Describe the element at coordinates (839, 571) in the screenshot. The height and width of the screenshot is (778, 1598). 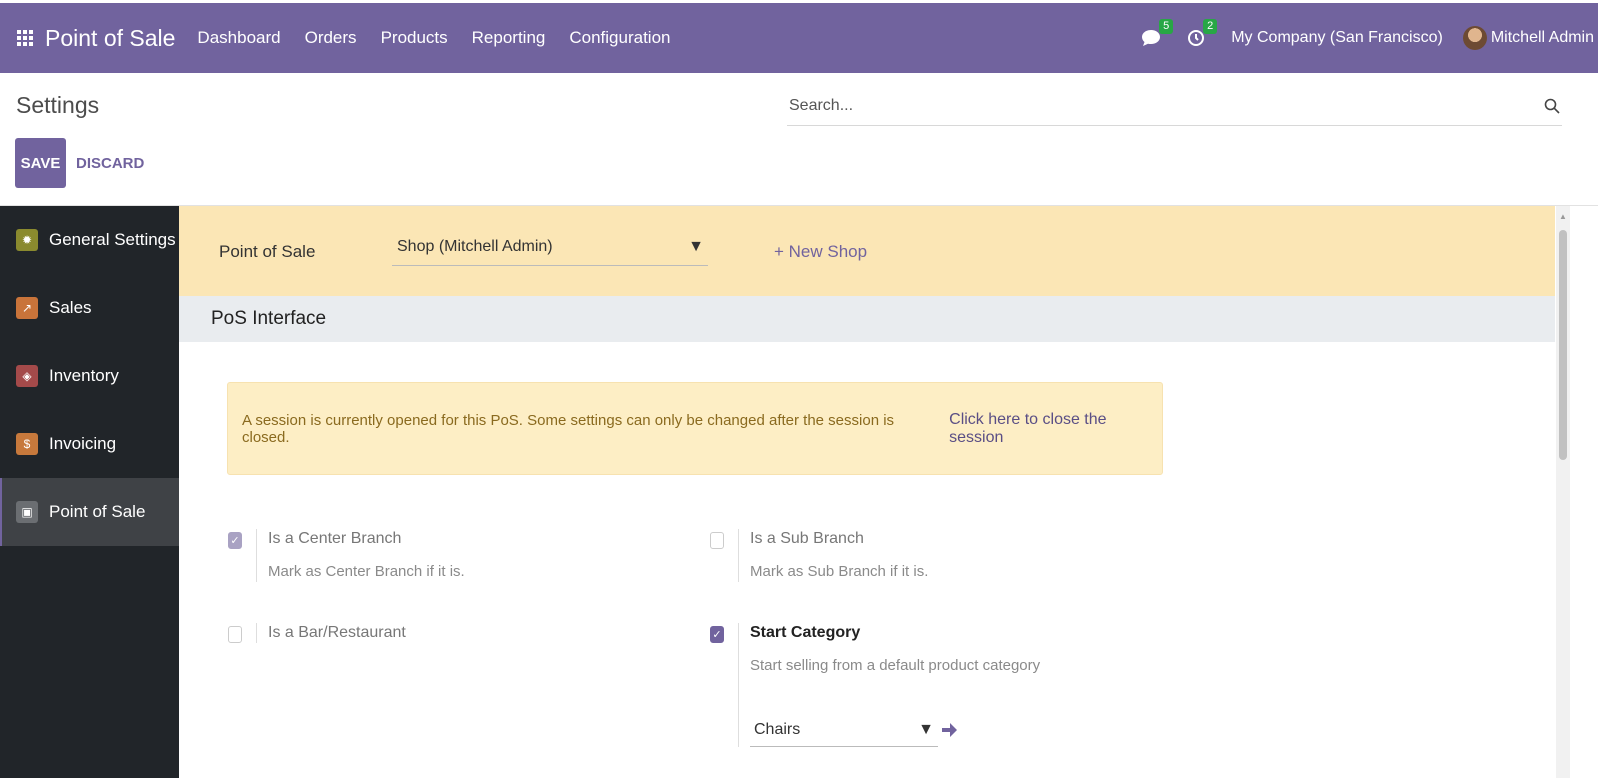
I see `setting-description: Mark as Sub Branch if it is.` at that location.